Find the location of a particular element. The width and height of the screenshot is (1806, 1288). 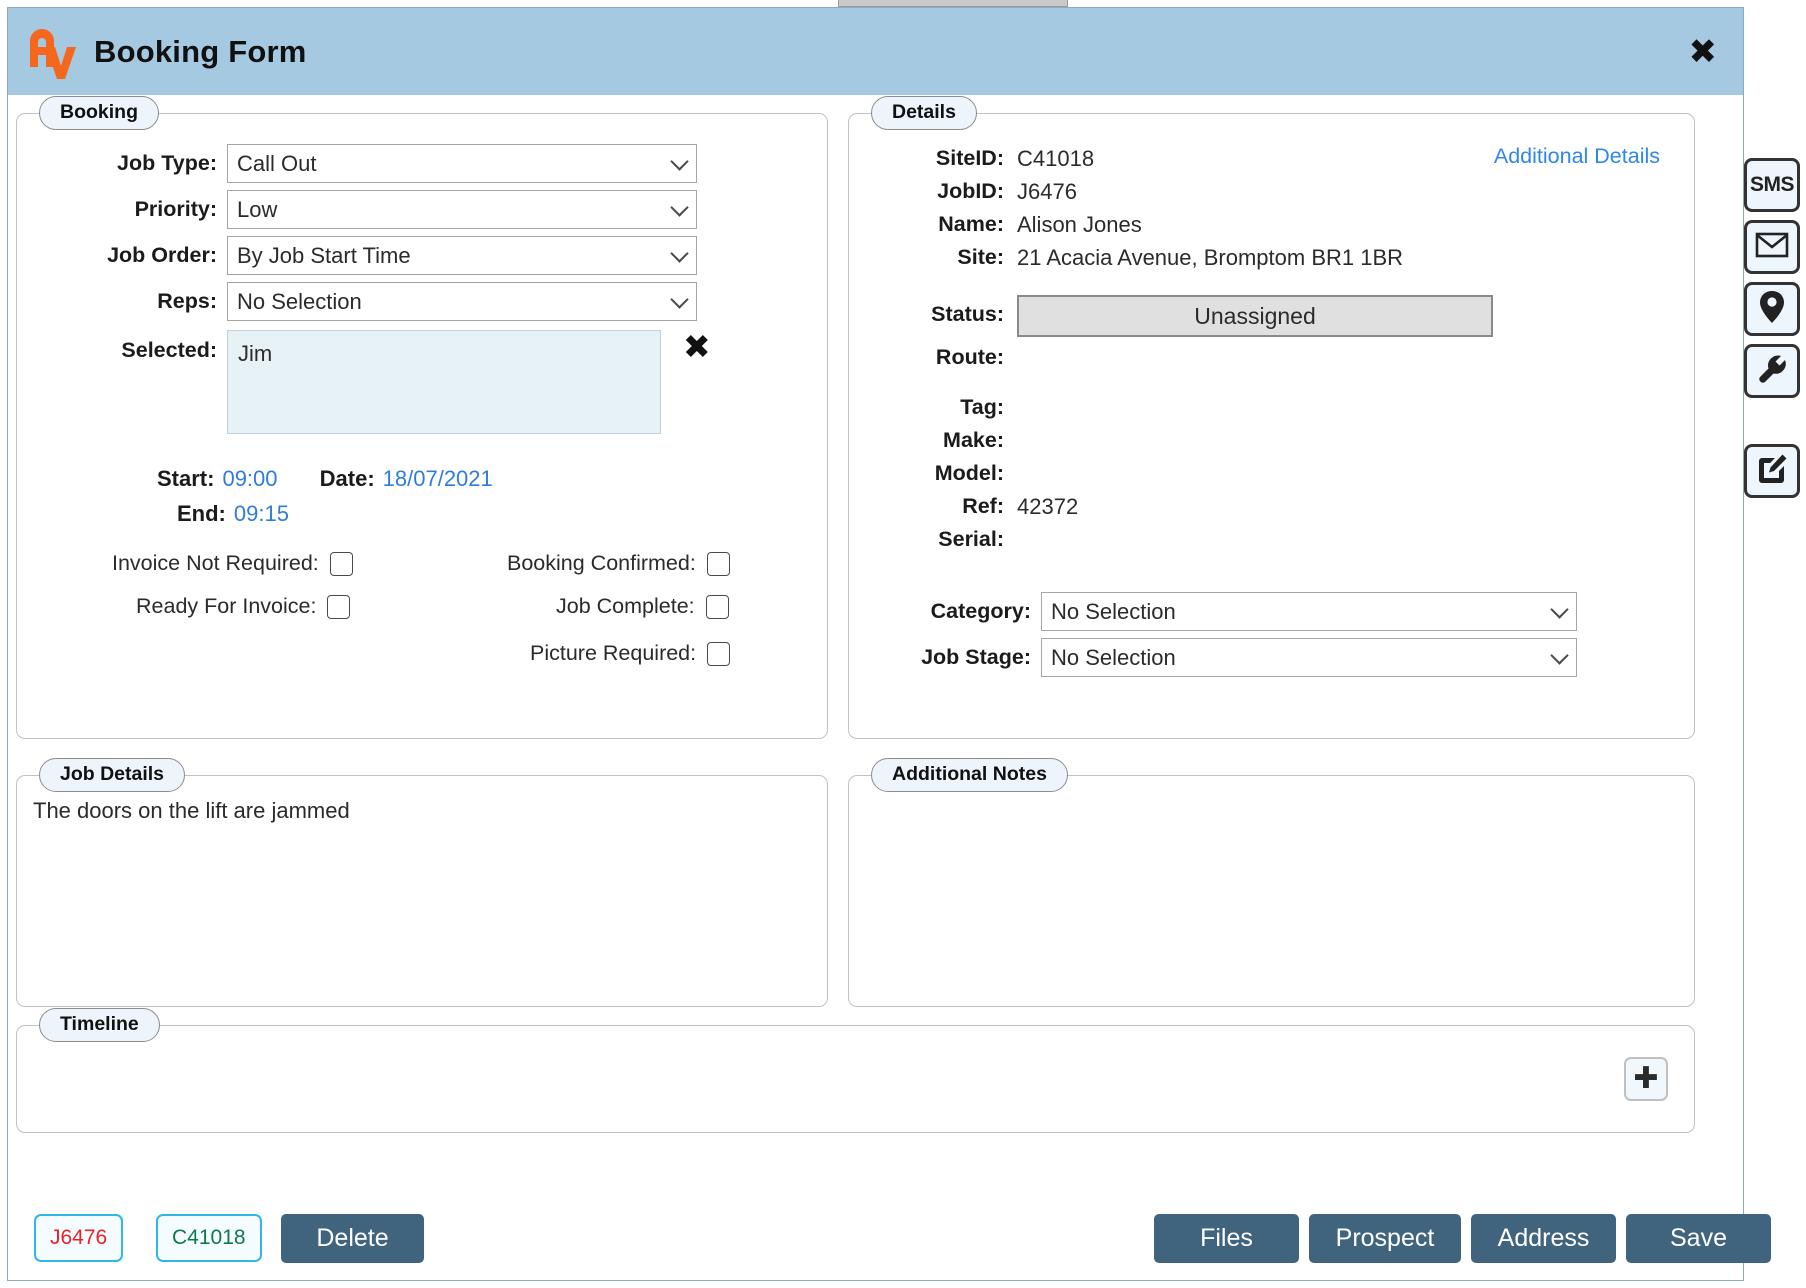

close-icon: ✖ is located at coordinates (1703, 52).